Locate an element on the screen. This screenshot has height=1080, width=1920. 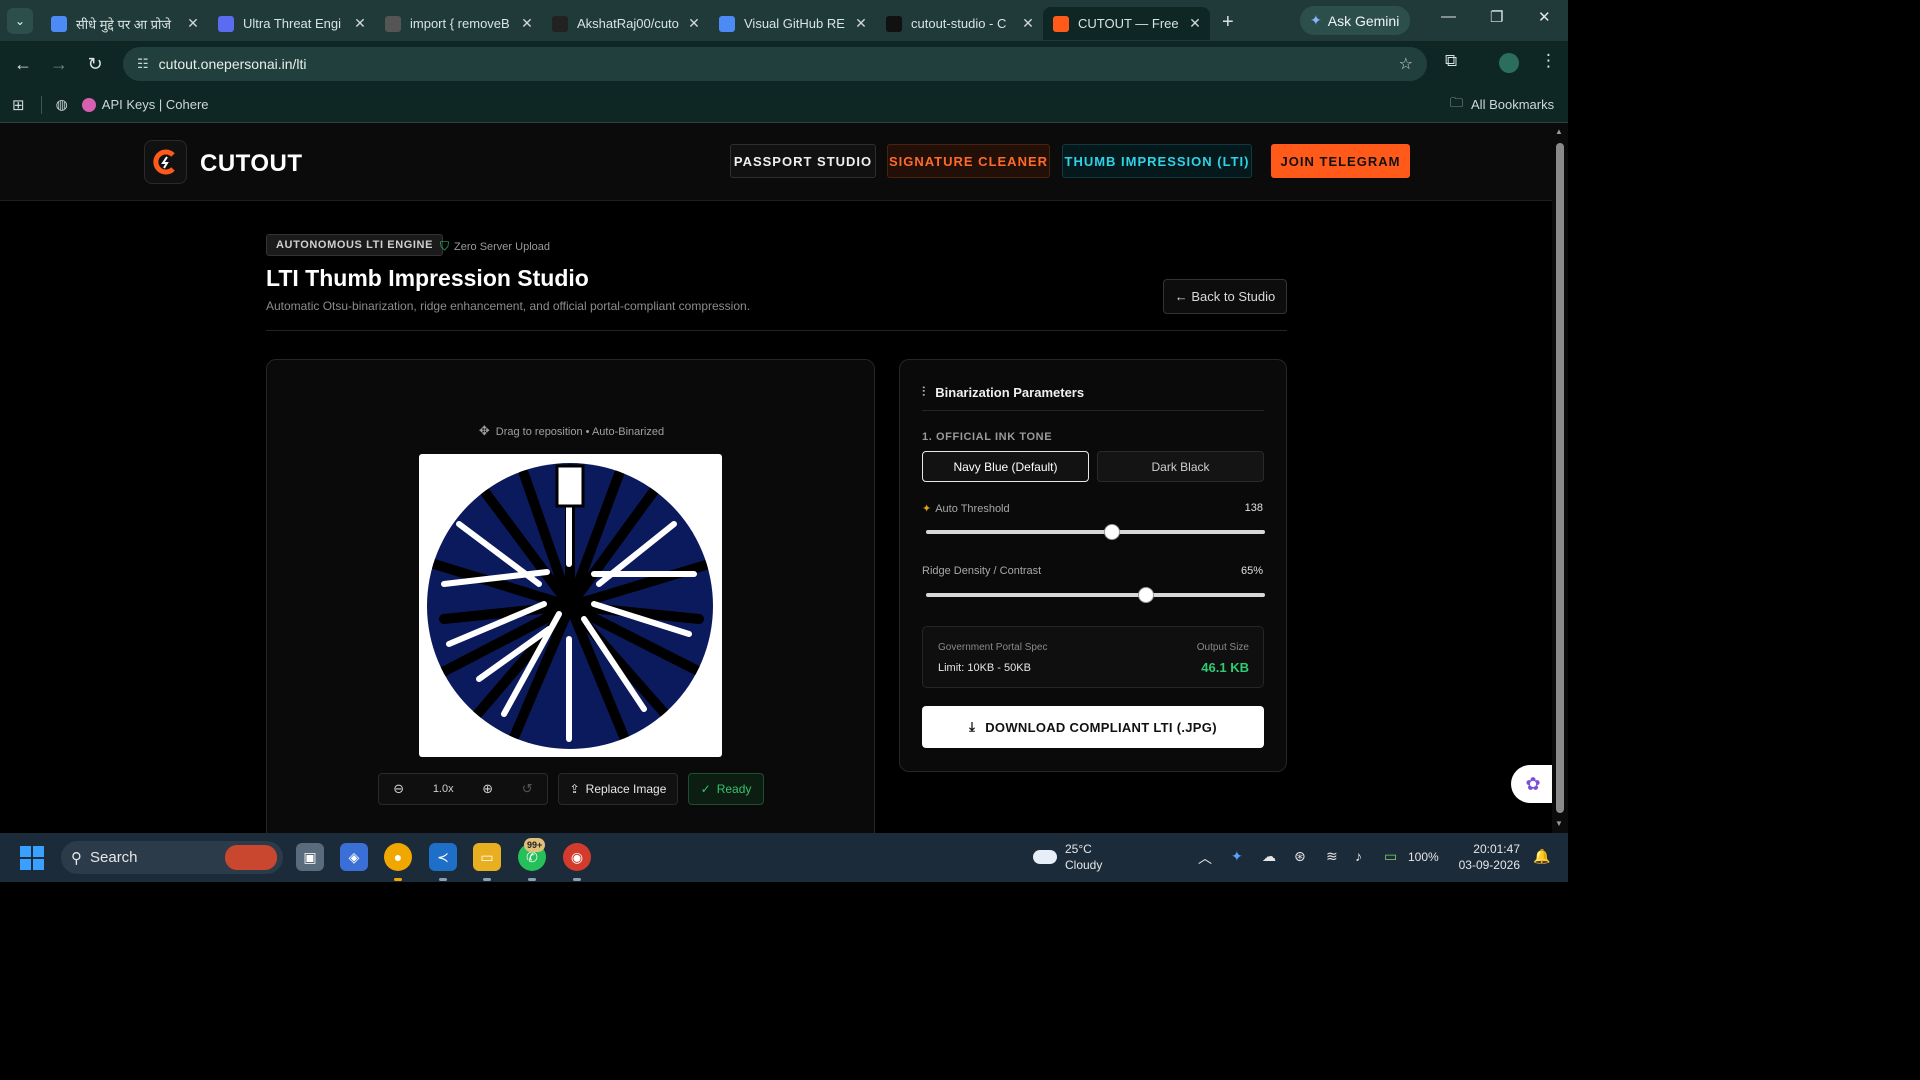
browser-tab: सीधे मुद्दे पर आ प्रोजे ✕ is located at coordinates (124, 23).